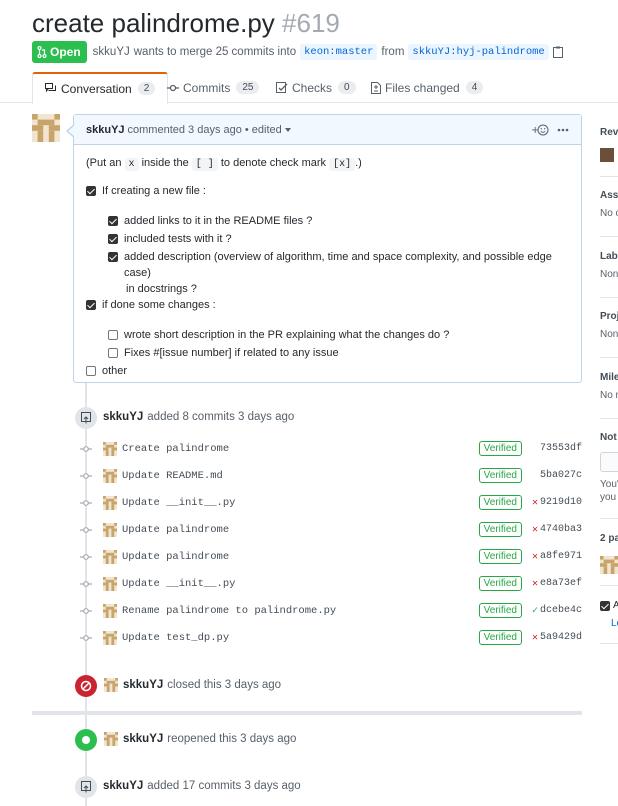 This screenshot has width=618, height=806. I want to click on commit-sha: ✕ e8a73ef, so click(555, 584).